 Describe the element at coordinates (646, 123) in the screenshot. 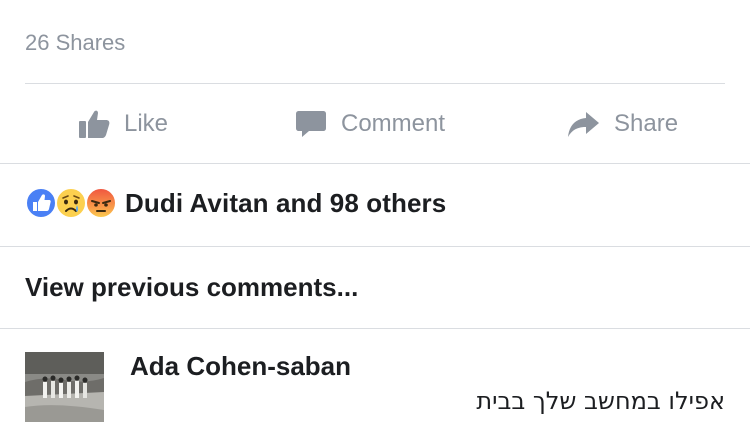

I see `share-label: Share` at that location.